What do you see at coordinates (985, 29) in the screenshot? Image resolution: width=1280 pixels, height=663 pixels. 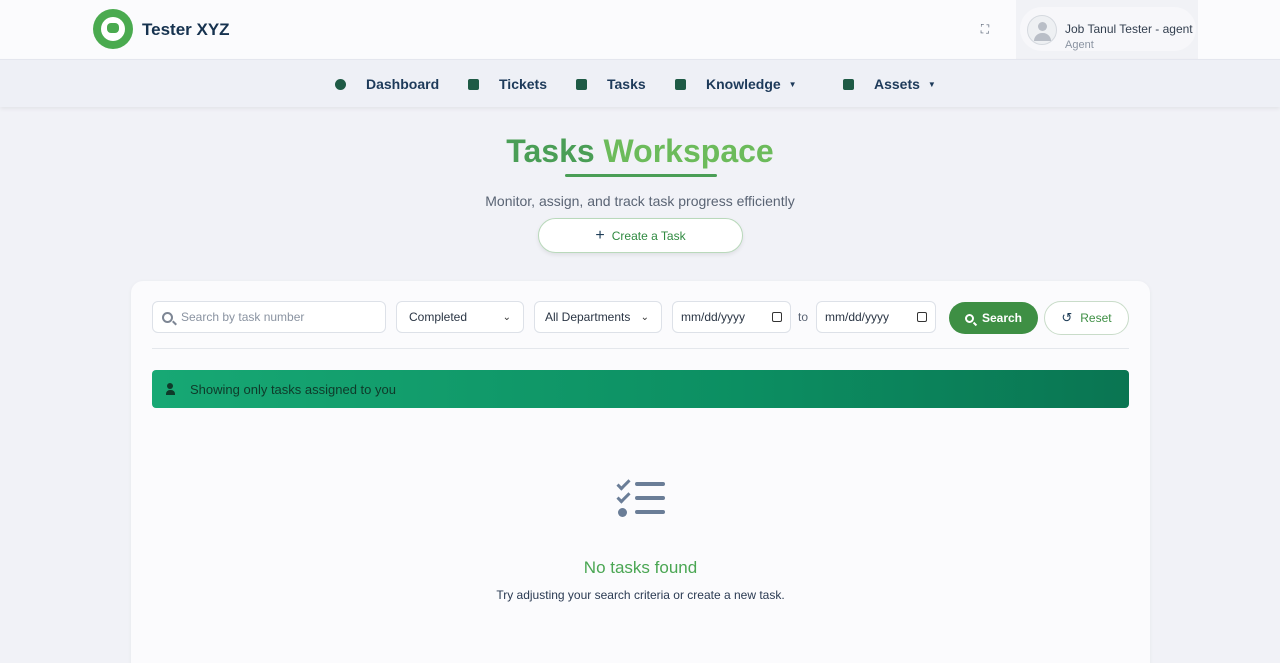 I see `fullscreen-icon: ⛶` at bounding box center [985, 29].